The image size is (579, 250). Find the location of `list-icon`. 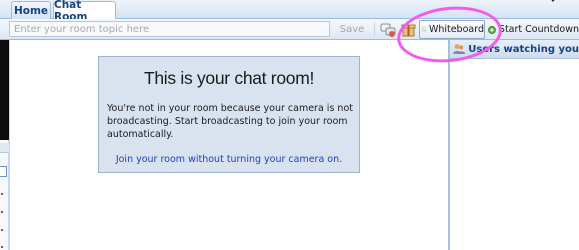

list-icon is located at coordinates (3, 171).